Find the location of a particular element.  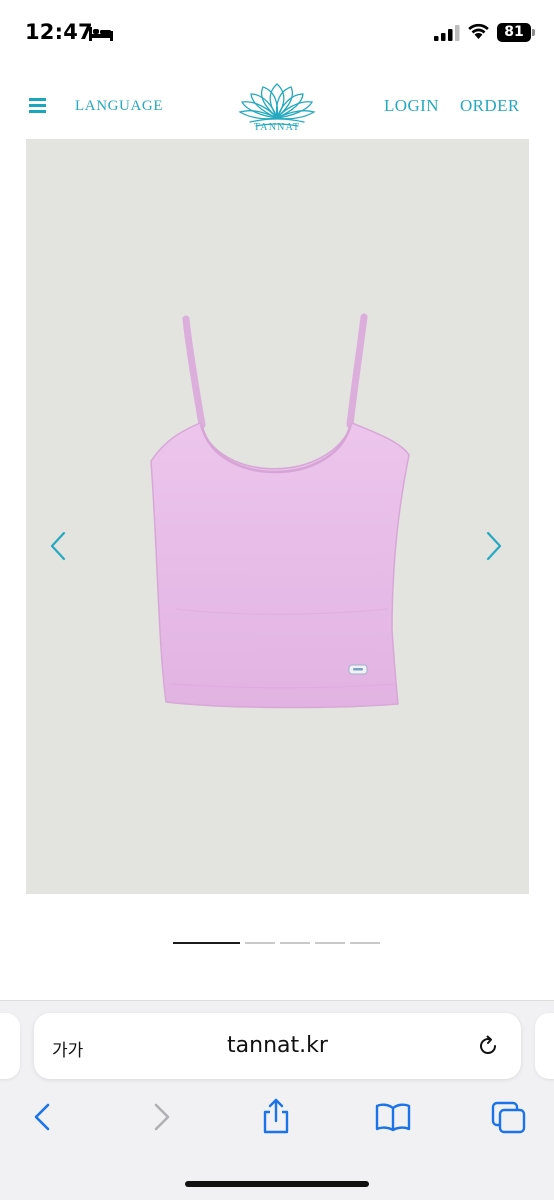

text-size-button: 가가 is located at coordinates (67, 1048).